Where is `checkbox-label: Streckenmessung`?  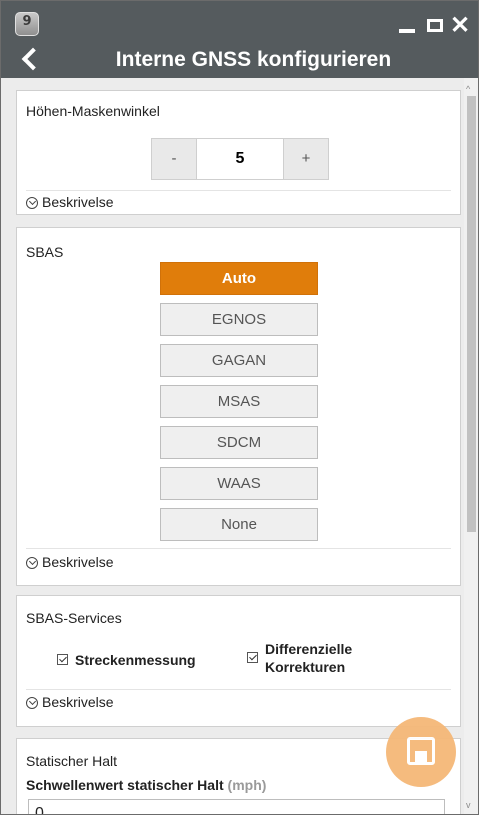
checkbox-label: Streckenmessung is located at coordinates (135, 660).